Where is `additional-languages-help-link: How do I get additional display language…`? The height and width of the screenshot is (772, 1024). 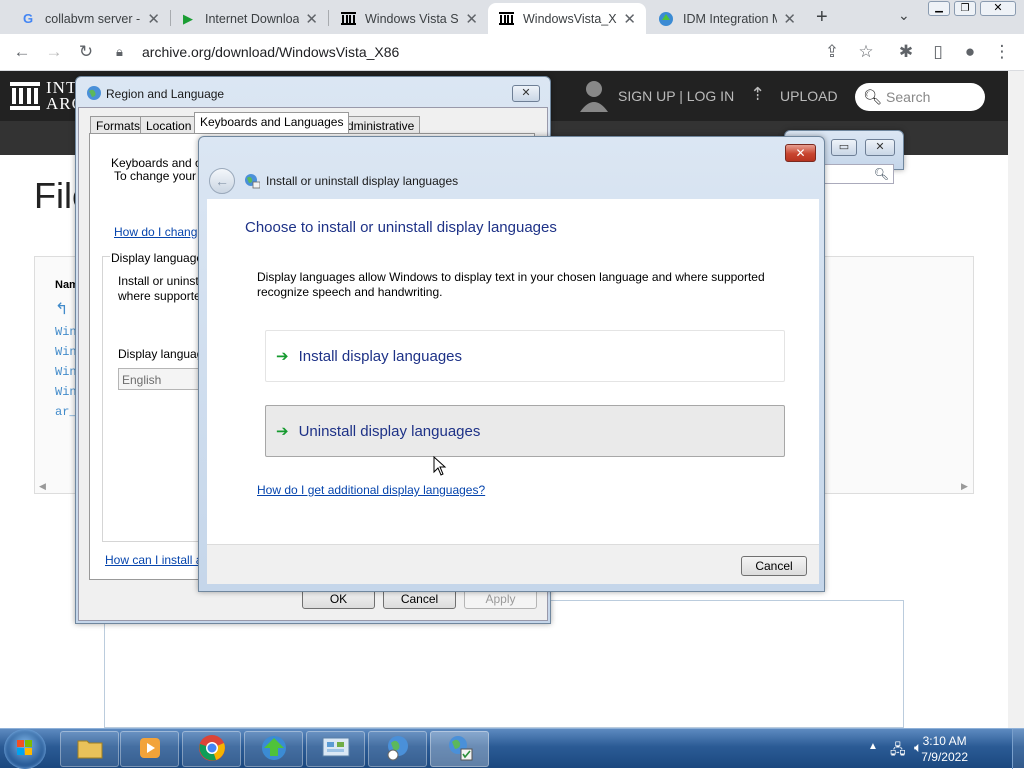 additional-languages-help-link: How do I get additional display language… is located at coordinates (371, 490).